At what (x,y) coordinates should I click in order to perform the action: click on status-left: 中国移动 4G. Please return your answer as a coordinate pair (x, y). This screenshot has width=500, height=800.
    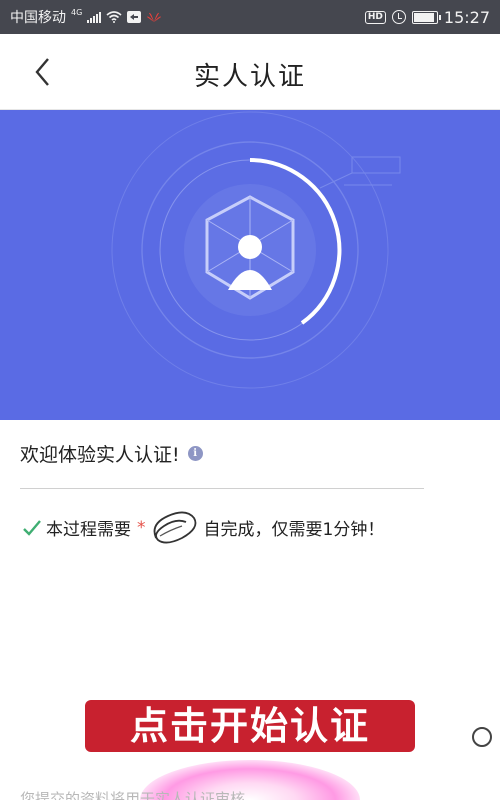
    Looking at the image, I should click on (86, 17).